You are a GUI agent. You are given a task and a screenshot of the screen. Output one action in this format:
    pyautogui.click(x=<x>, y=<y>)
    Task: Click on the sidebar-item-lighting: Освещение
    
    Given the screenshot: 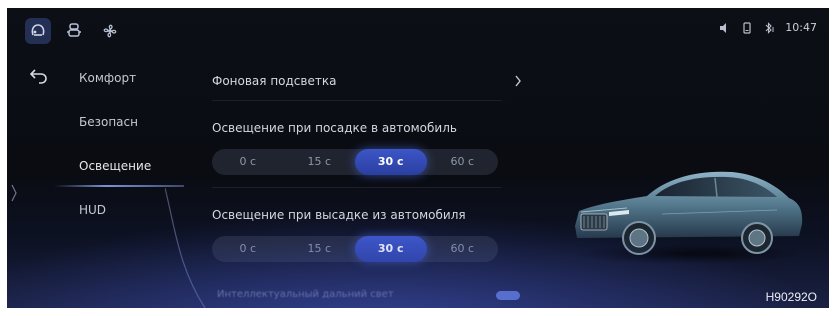 What is the action you would take?
    pyautogui.click(x=121, y=170)
    